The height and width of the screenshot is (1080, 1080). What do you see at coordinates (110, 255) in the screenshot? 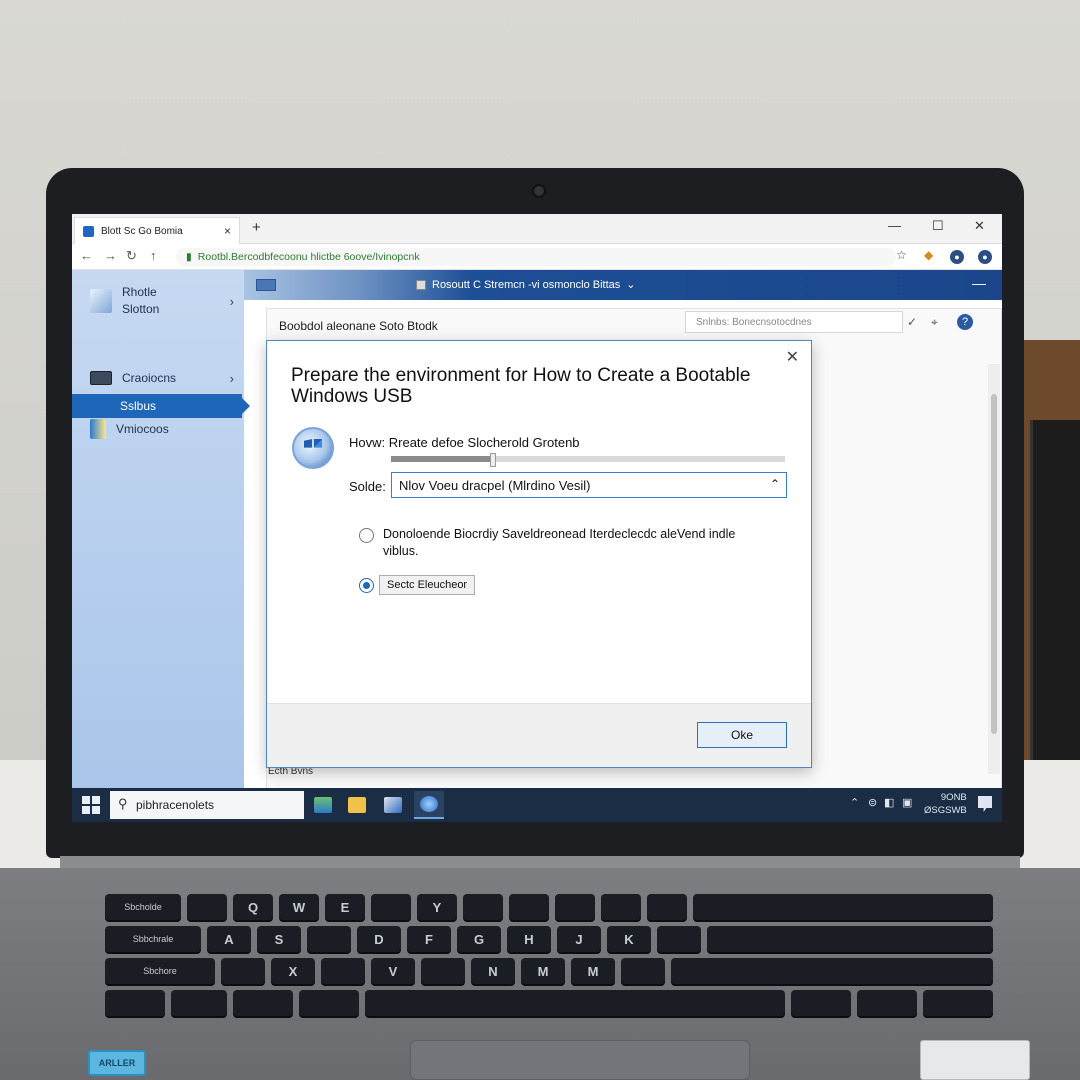
I see `forward-arrow-icon: →` at bounding box center [110, 255].